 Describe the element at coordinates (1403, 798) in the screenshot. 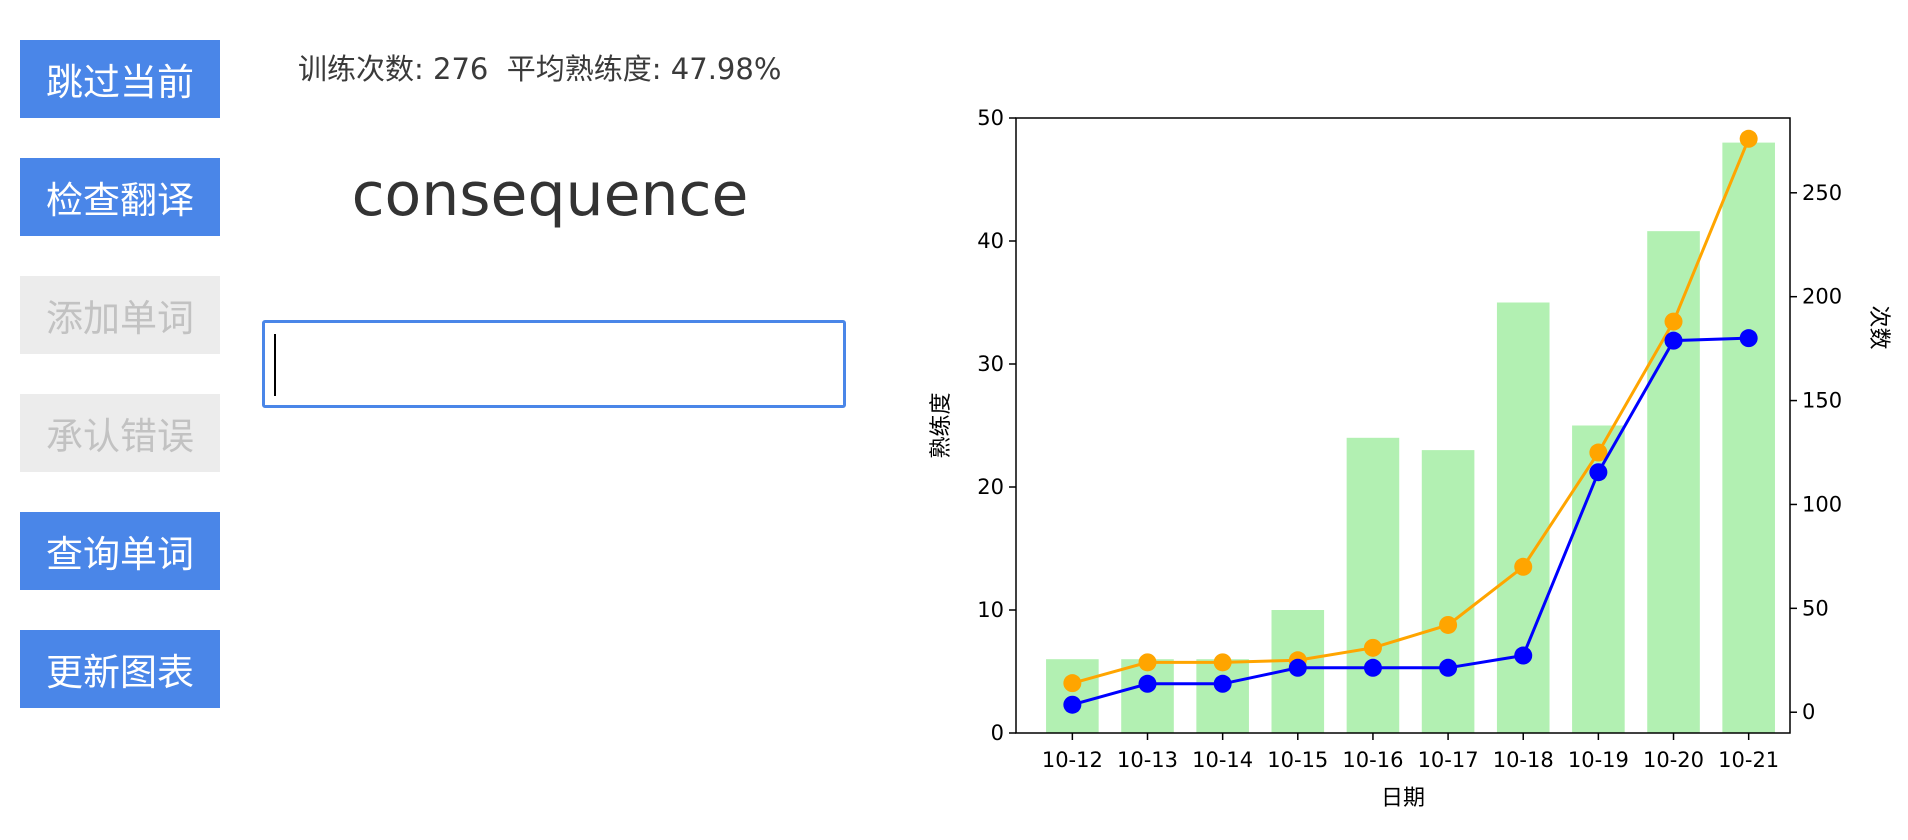

I see `x-axis-label: 日期` at that location.